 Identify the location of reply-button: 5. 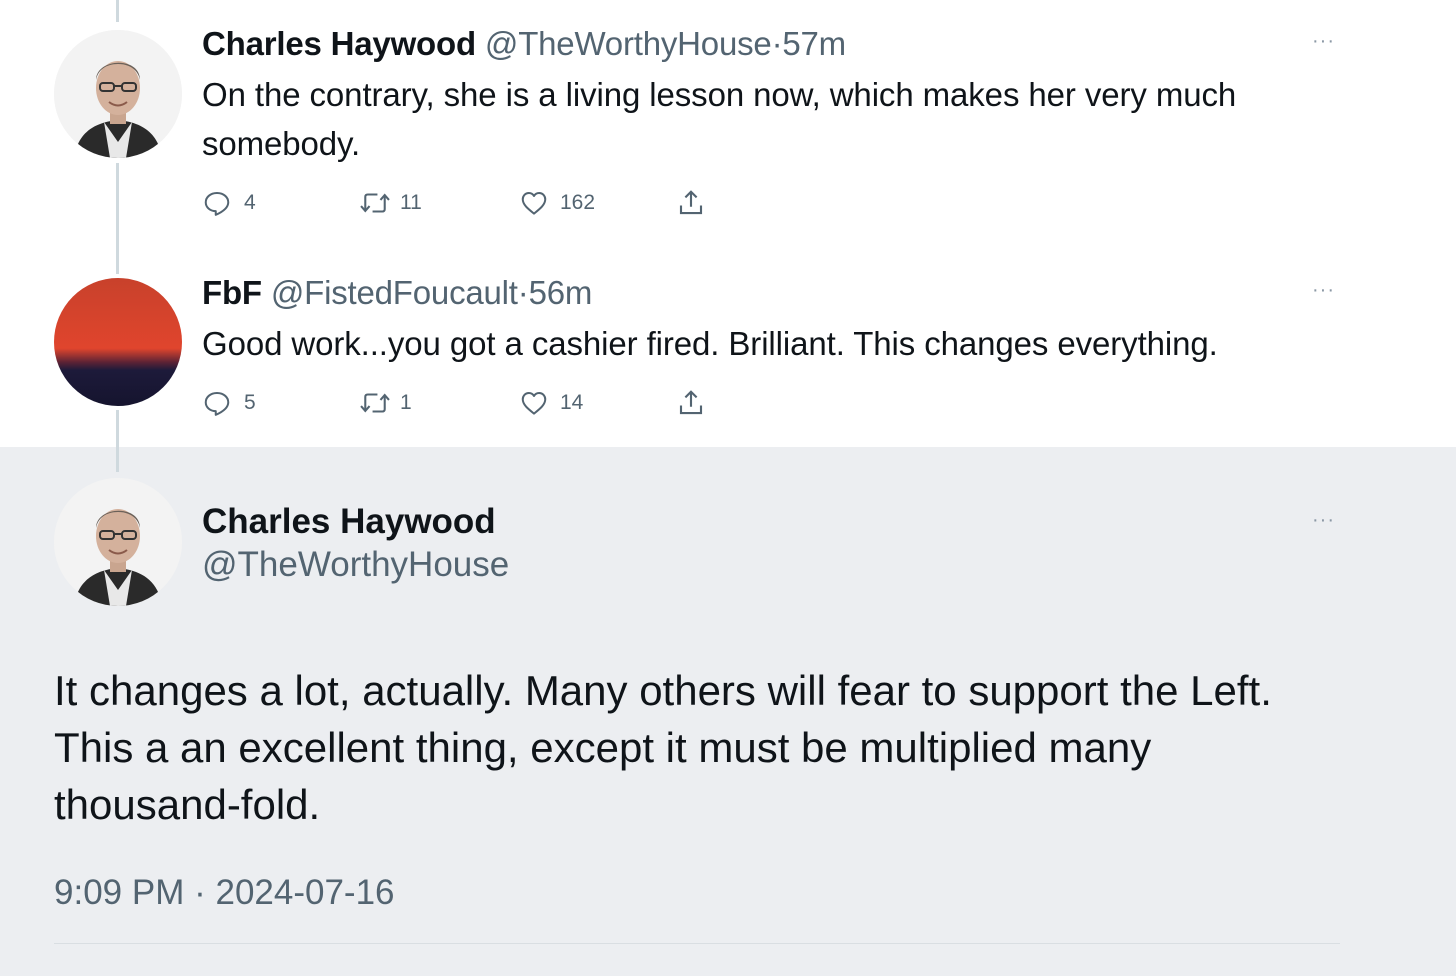
(229, 403).